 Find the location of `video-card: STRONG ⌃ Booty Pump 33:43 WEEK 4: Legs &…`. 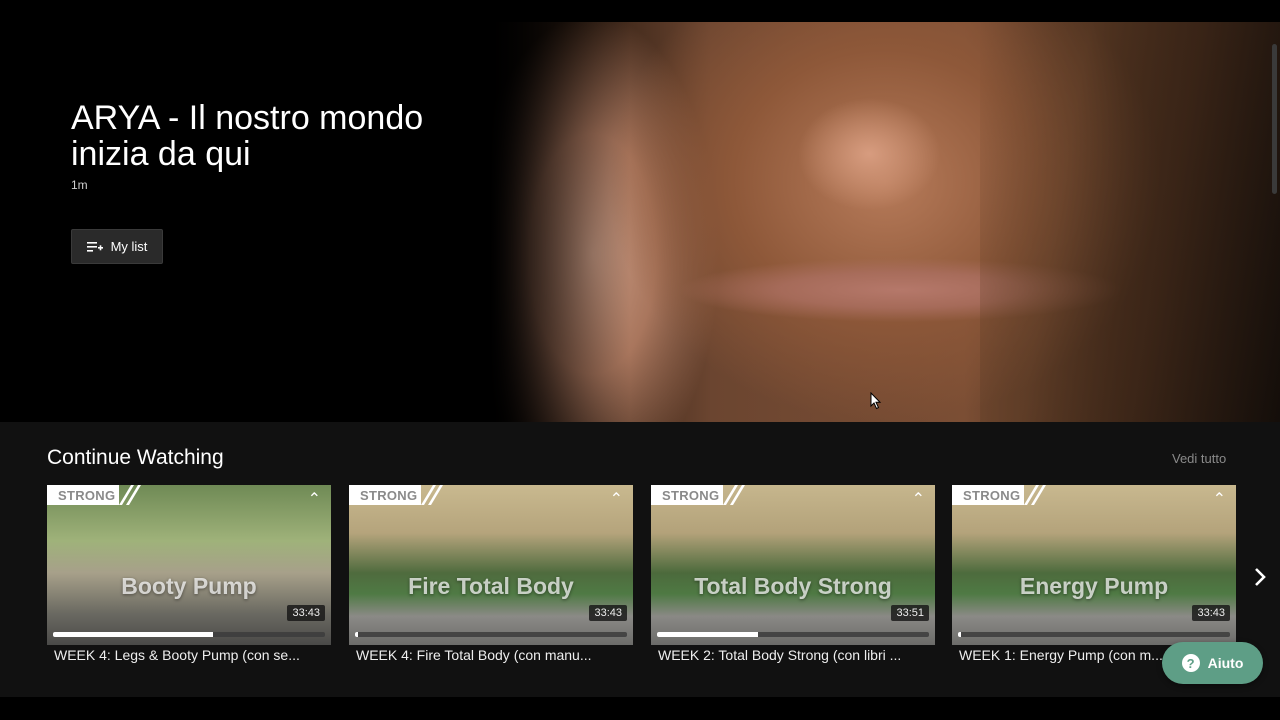

video-card: STRONG ⌃ Booty Pump 33:43 WEEK 4: Legs &… is located at coordinates (189, 574).